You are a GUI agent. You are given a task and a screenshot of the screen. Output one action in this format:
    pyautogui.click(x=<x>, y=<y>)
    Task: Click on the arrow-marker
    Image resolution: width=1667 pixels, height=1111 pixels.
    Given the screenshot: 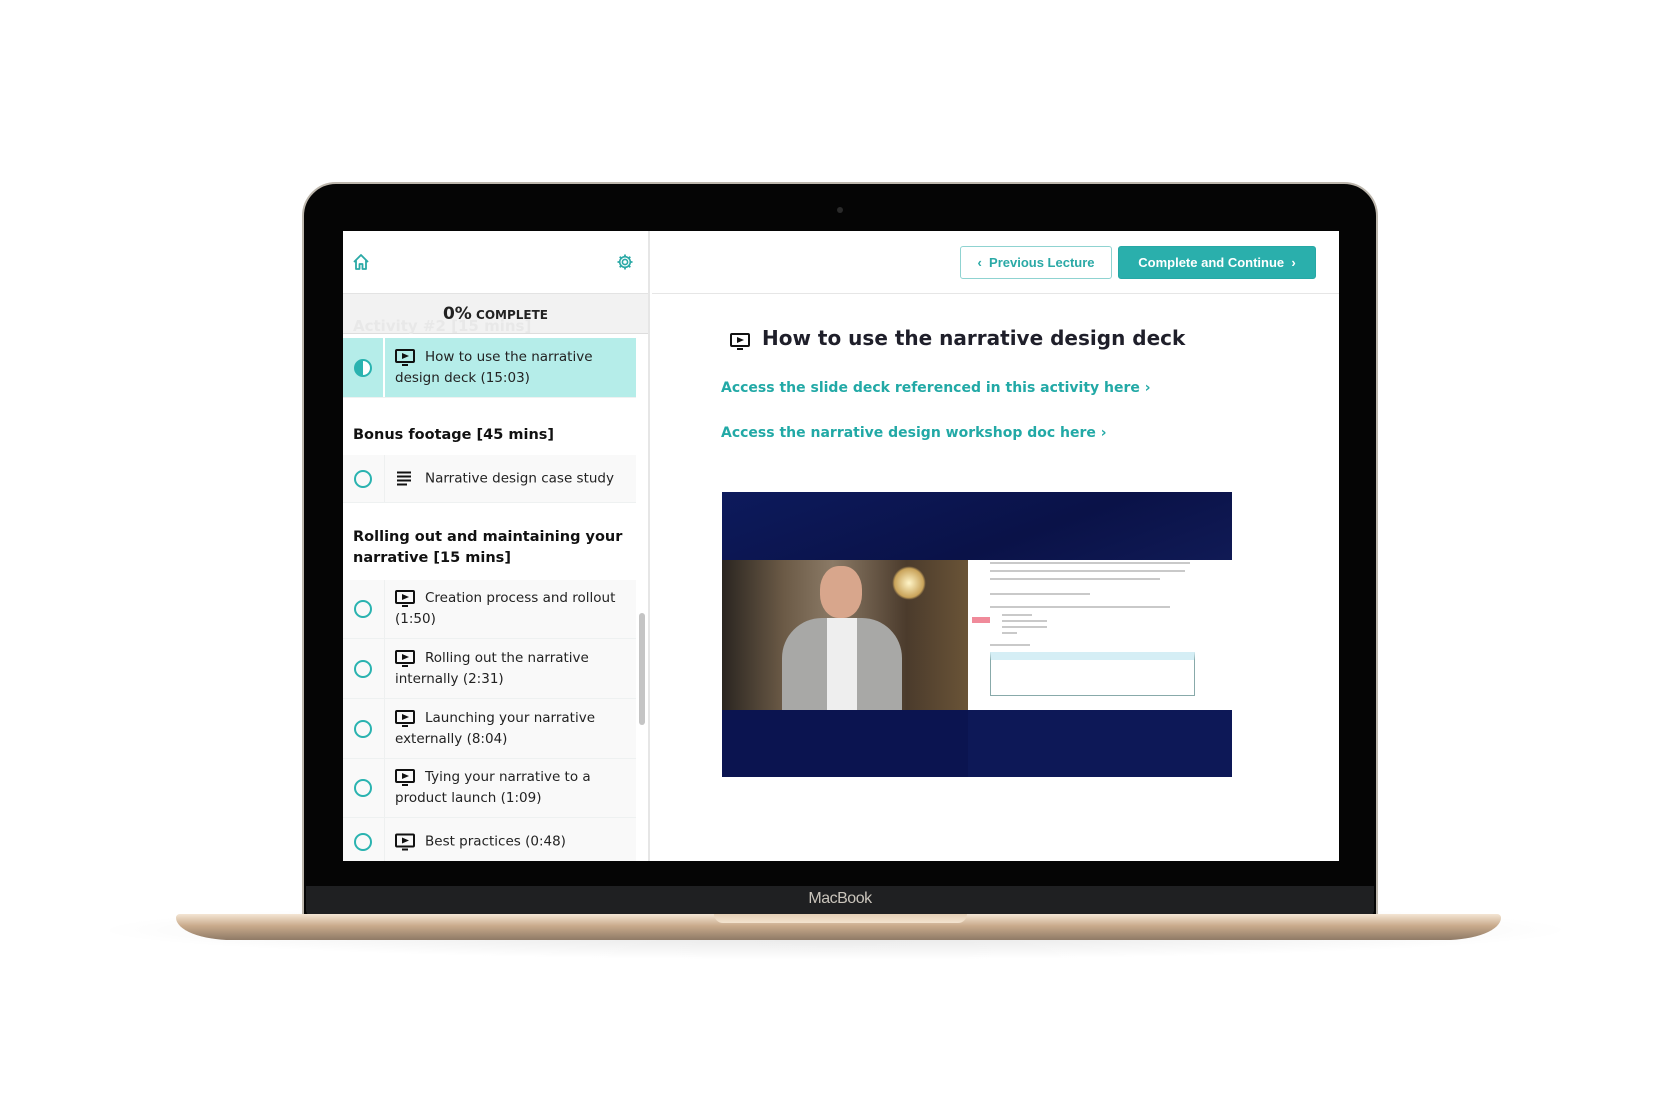 What is the action you would take?
    pyautogui.click(x=981, y=620)
    